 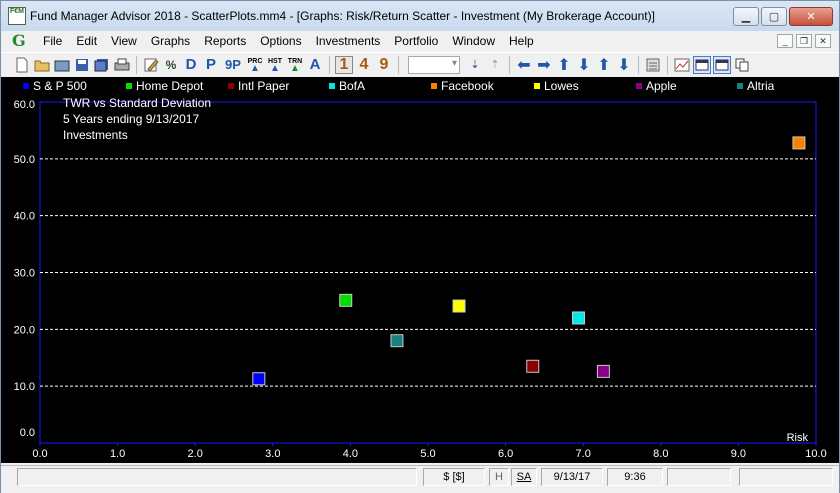 I want to click on sort-ascending-icon: ⇣, so click(x=475, y=65).